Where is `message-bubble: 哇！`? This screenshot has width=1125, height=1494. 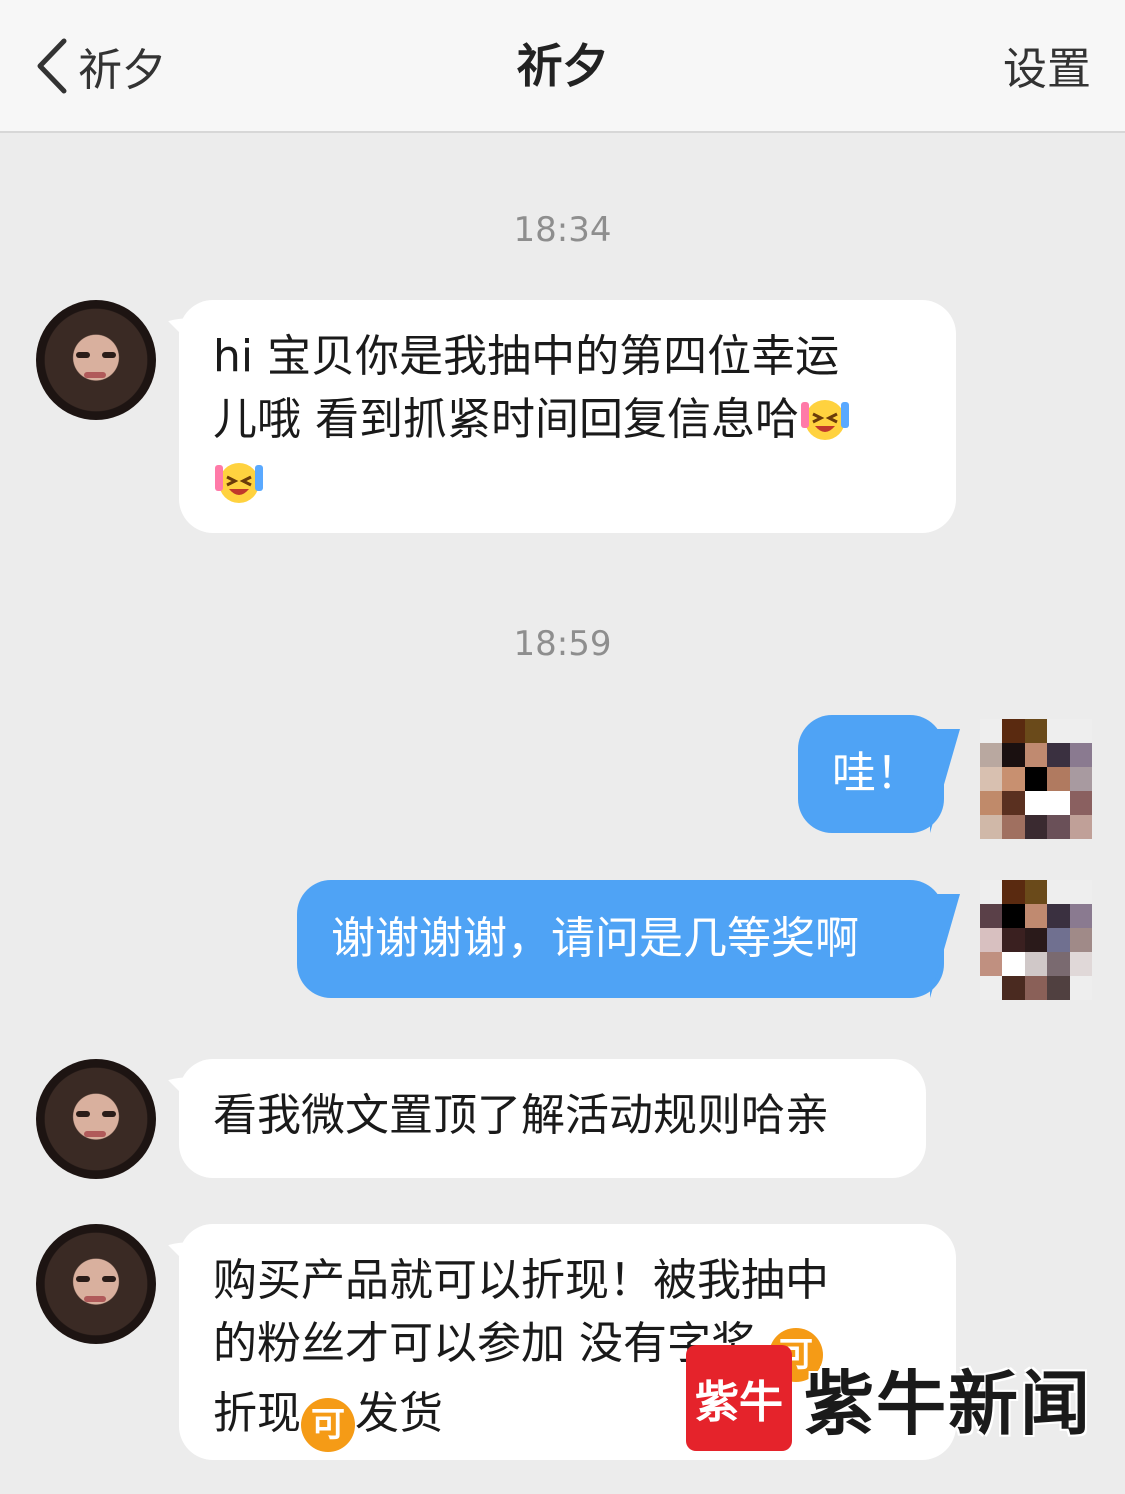 message-bubble: 哇！ is located at coordinates (871, 774).